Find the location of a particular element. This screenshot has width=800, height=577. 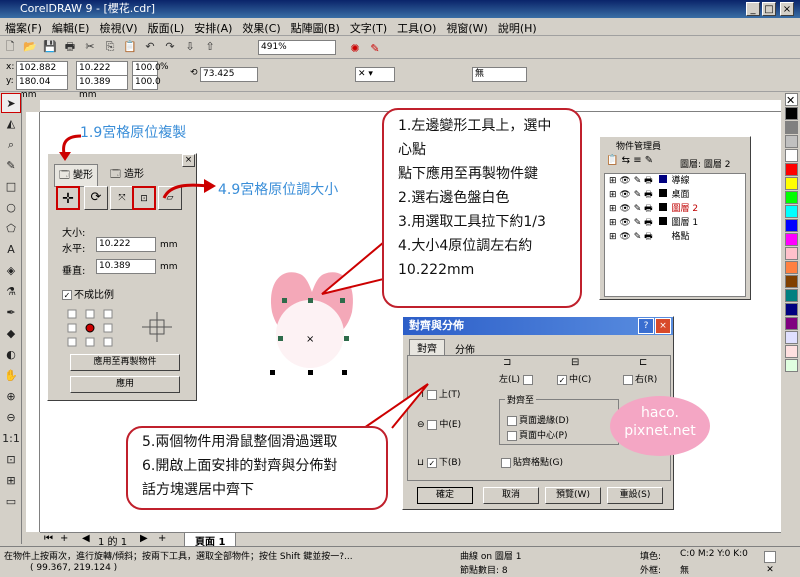

tab-distribute: 分佈 is located at coordinates (465, 348).